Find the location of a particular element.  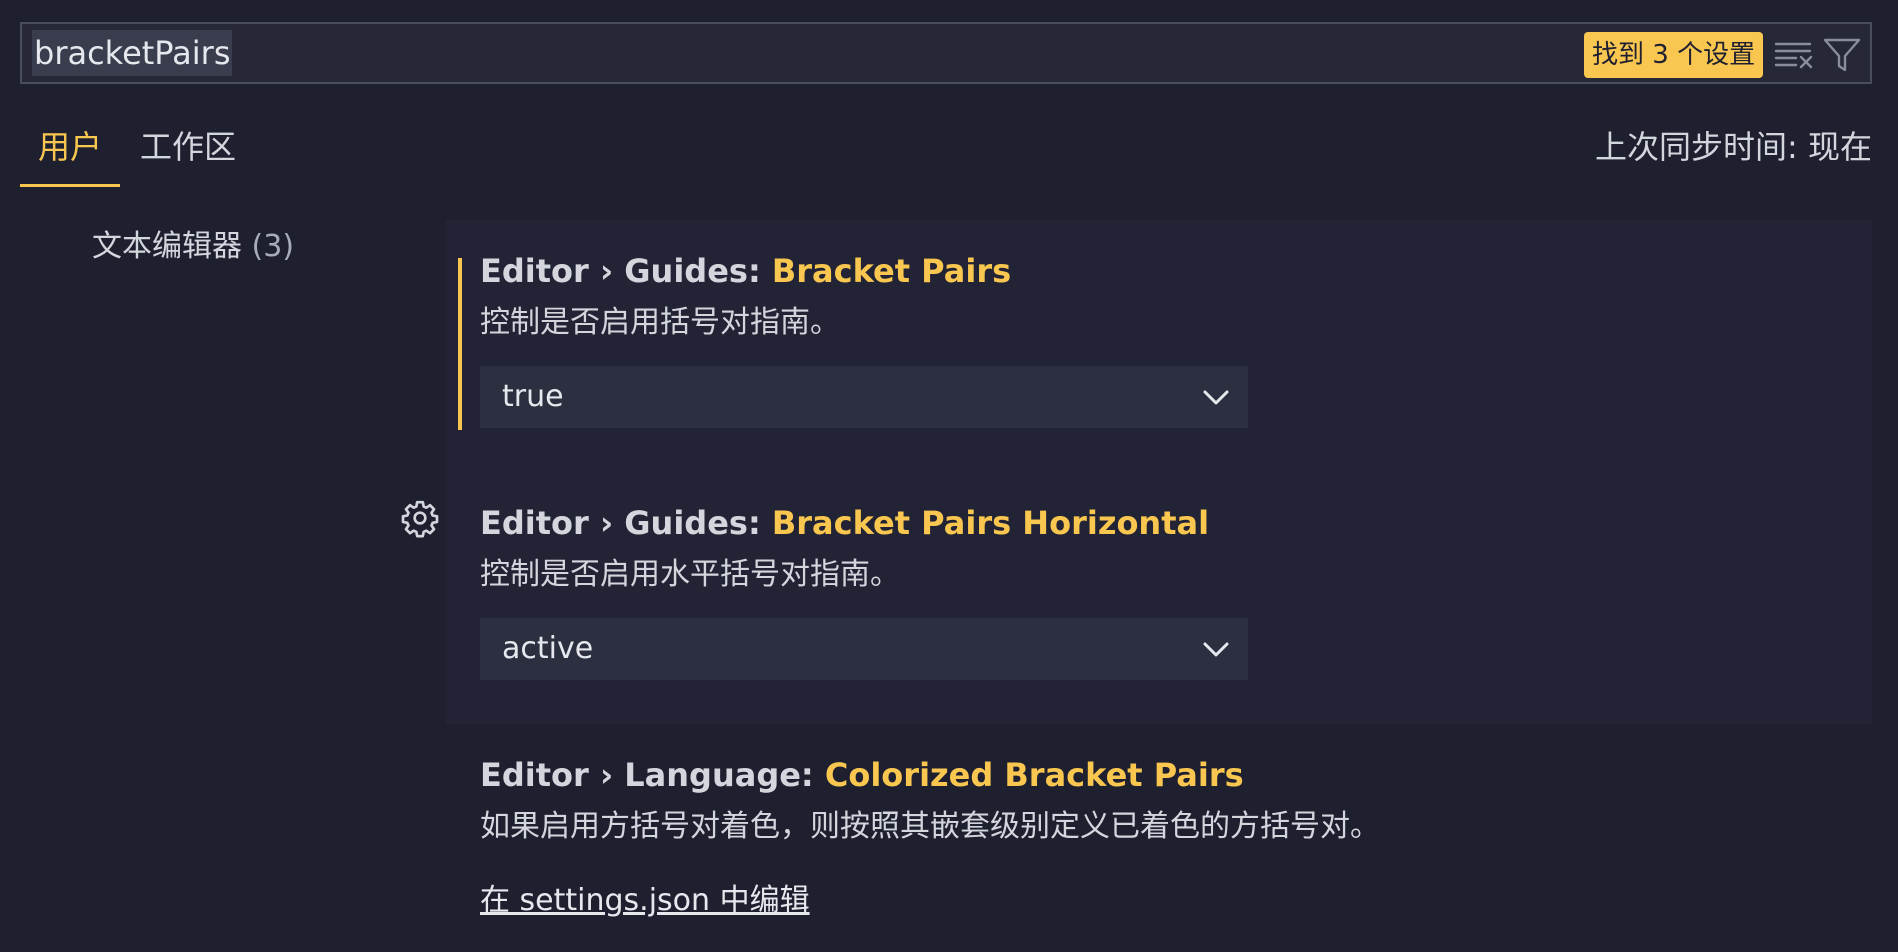

setting-title: Editor › Guides: Bracket Pairs is located at coordinates (745, 271).